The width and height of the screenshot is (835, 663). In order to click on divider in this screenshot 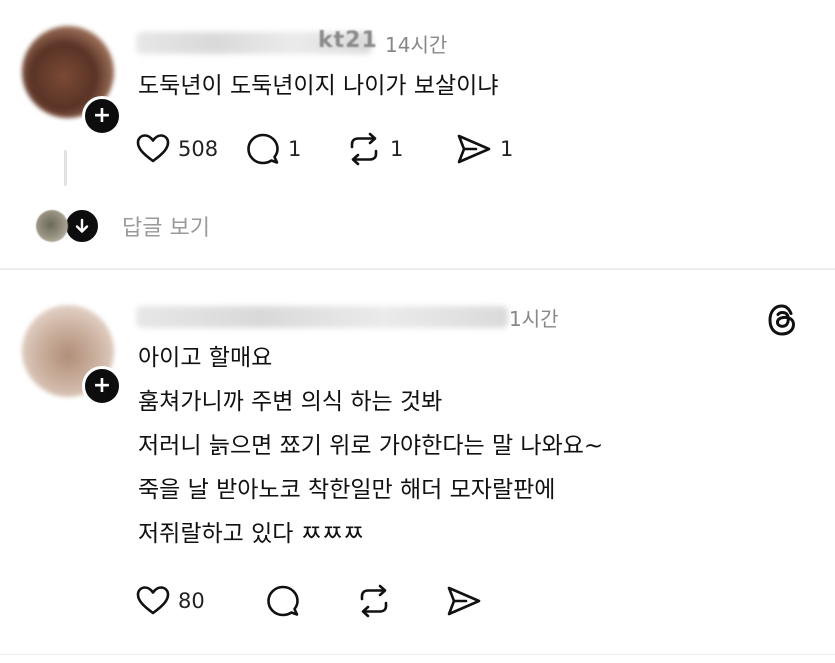, I will do `click(417, 654)`.